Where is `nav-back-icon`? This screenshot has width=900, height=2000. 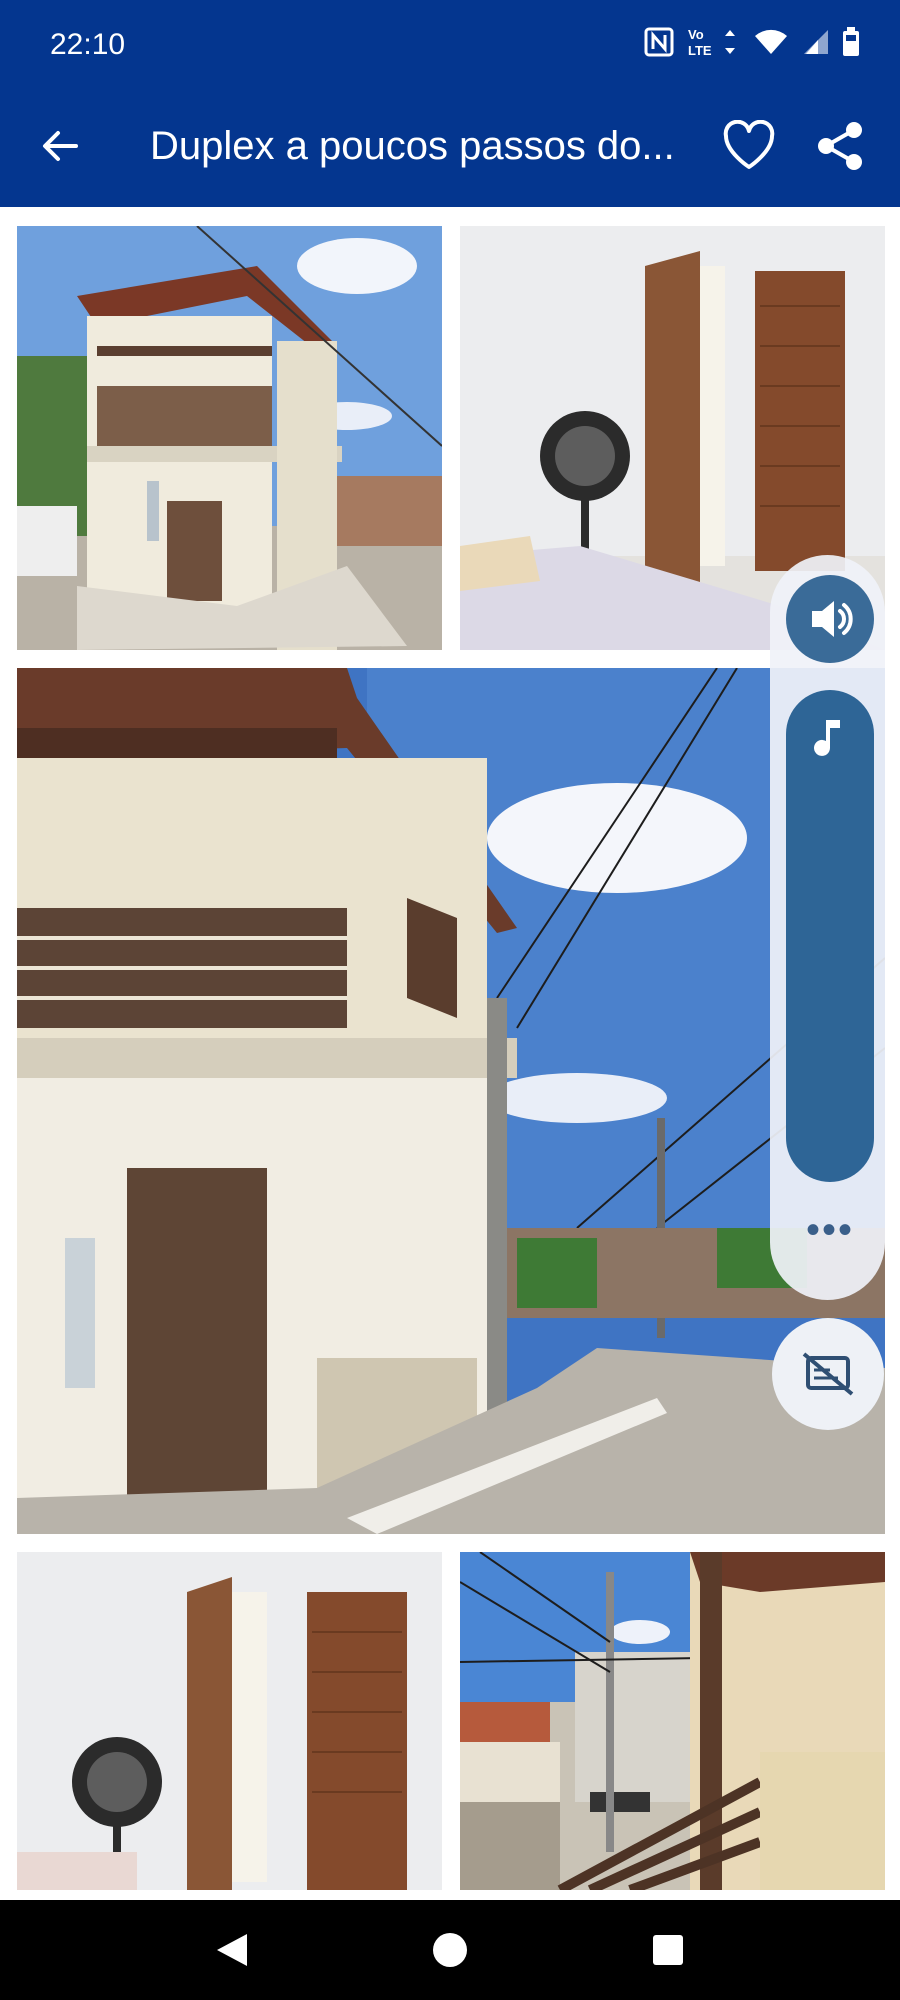 nav-back-icon is located at coordinates (232, 1952).